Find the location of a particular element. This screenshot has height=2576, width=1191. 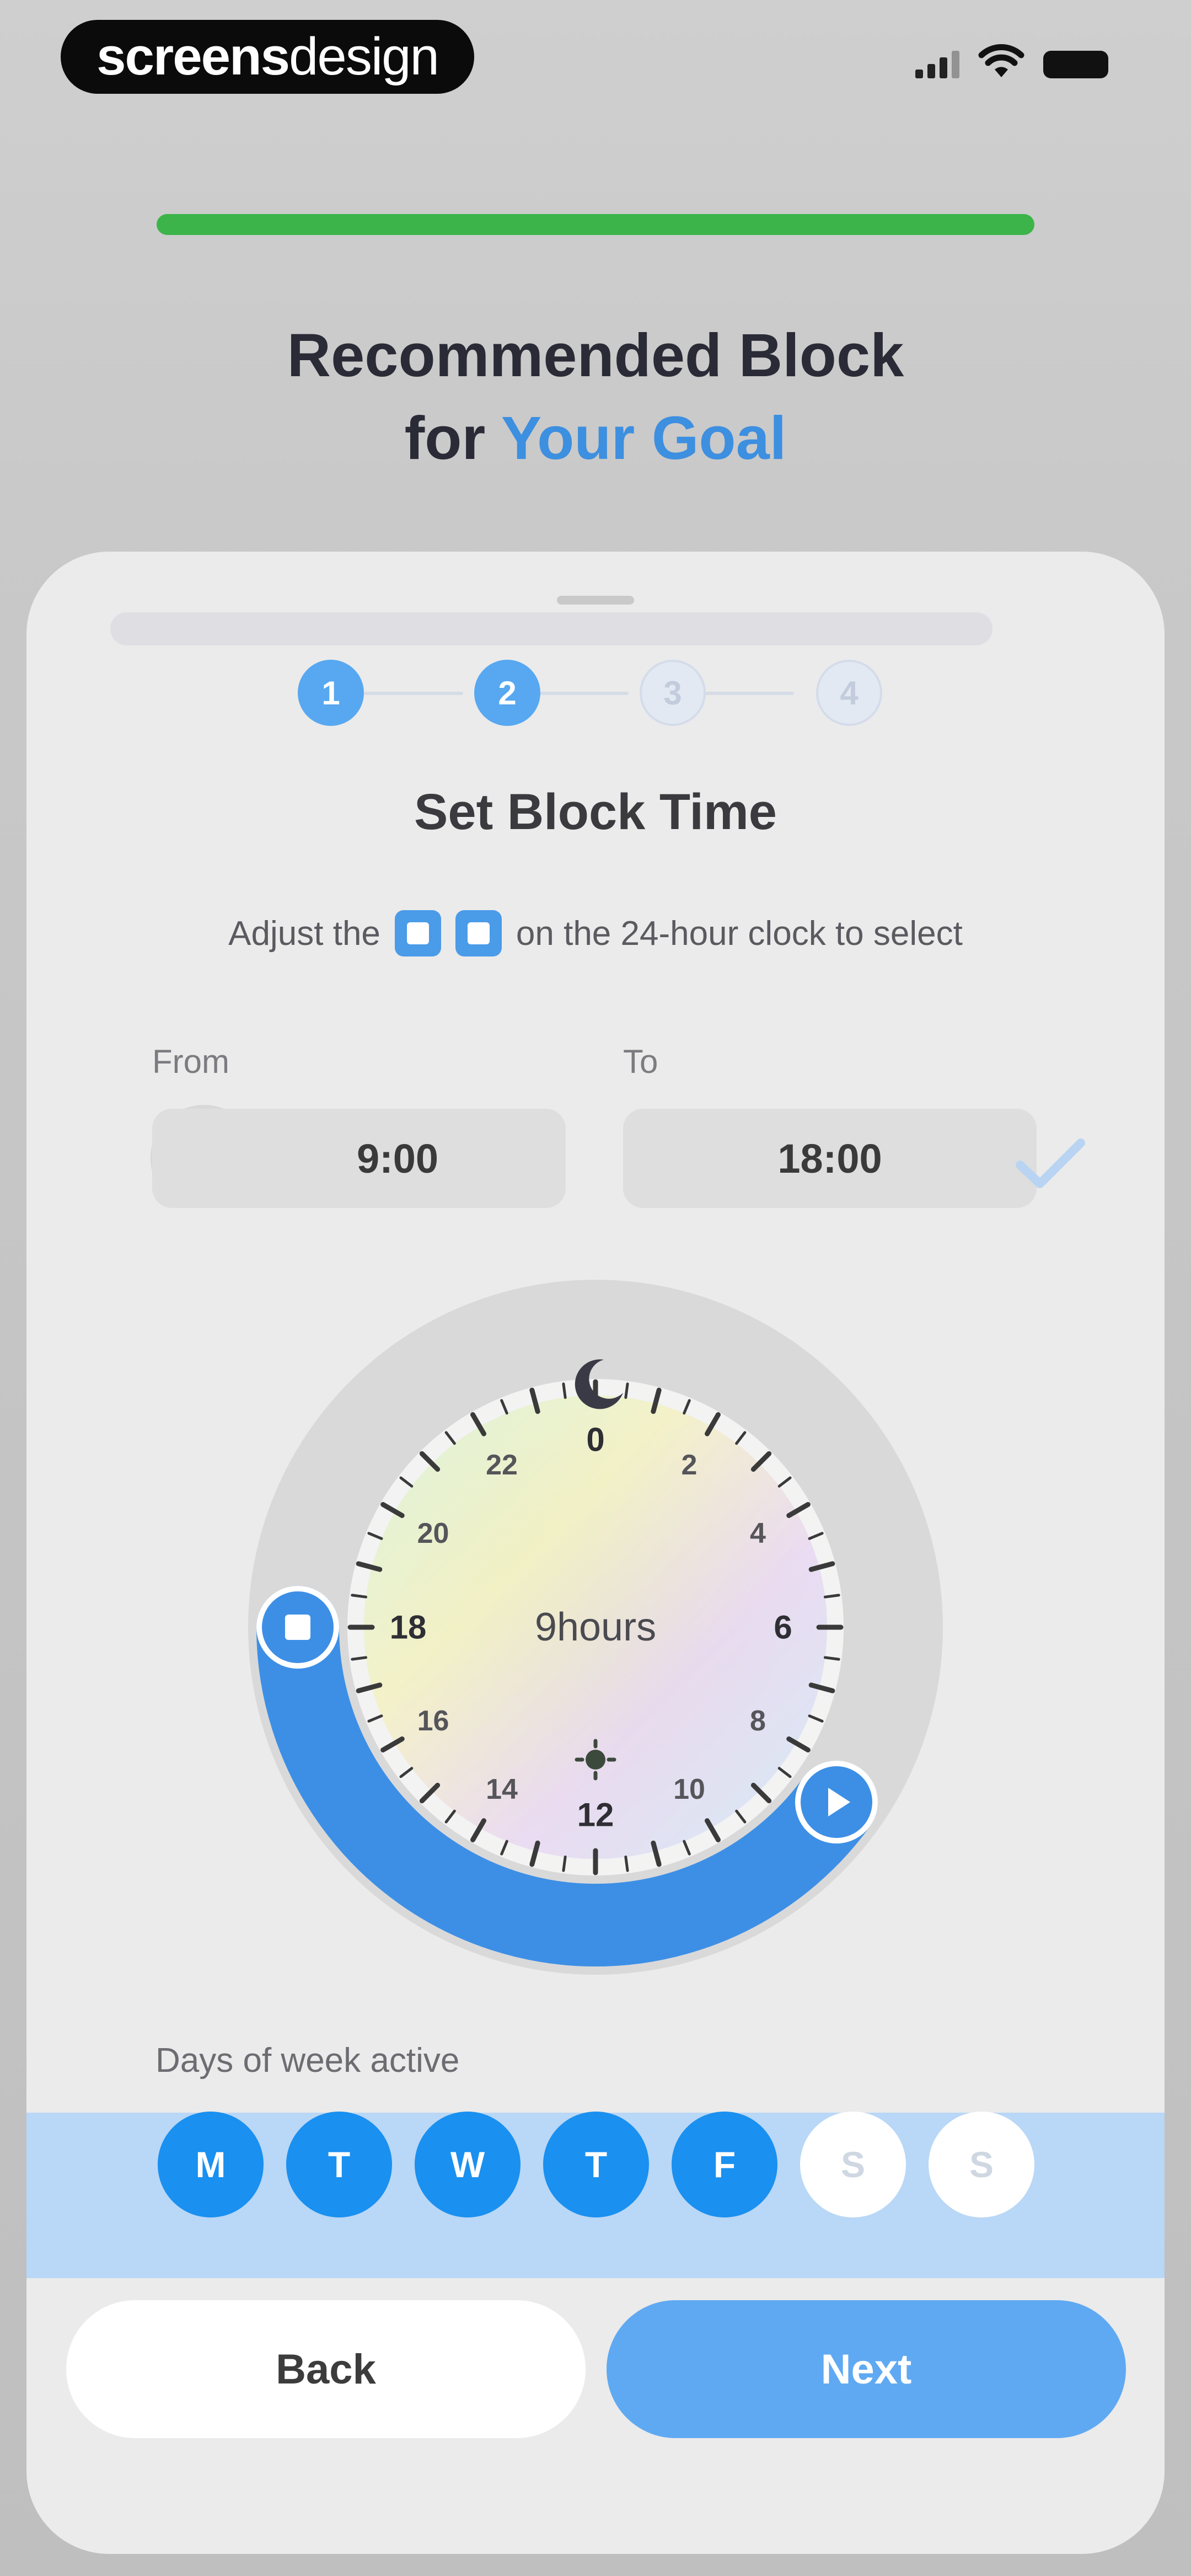

clock-hour-label: 10 is located at coordinates (689, 1789).